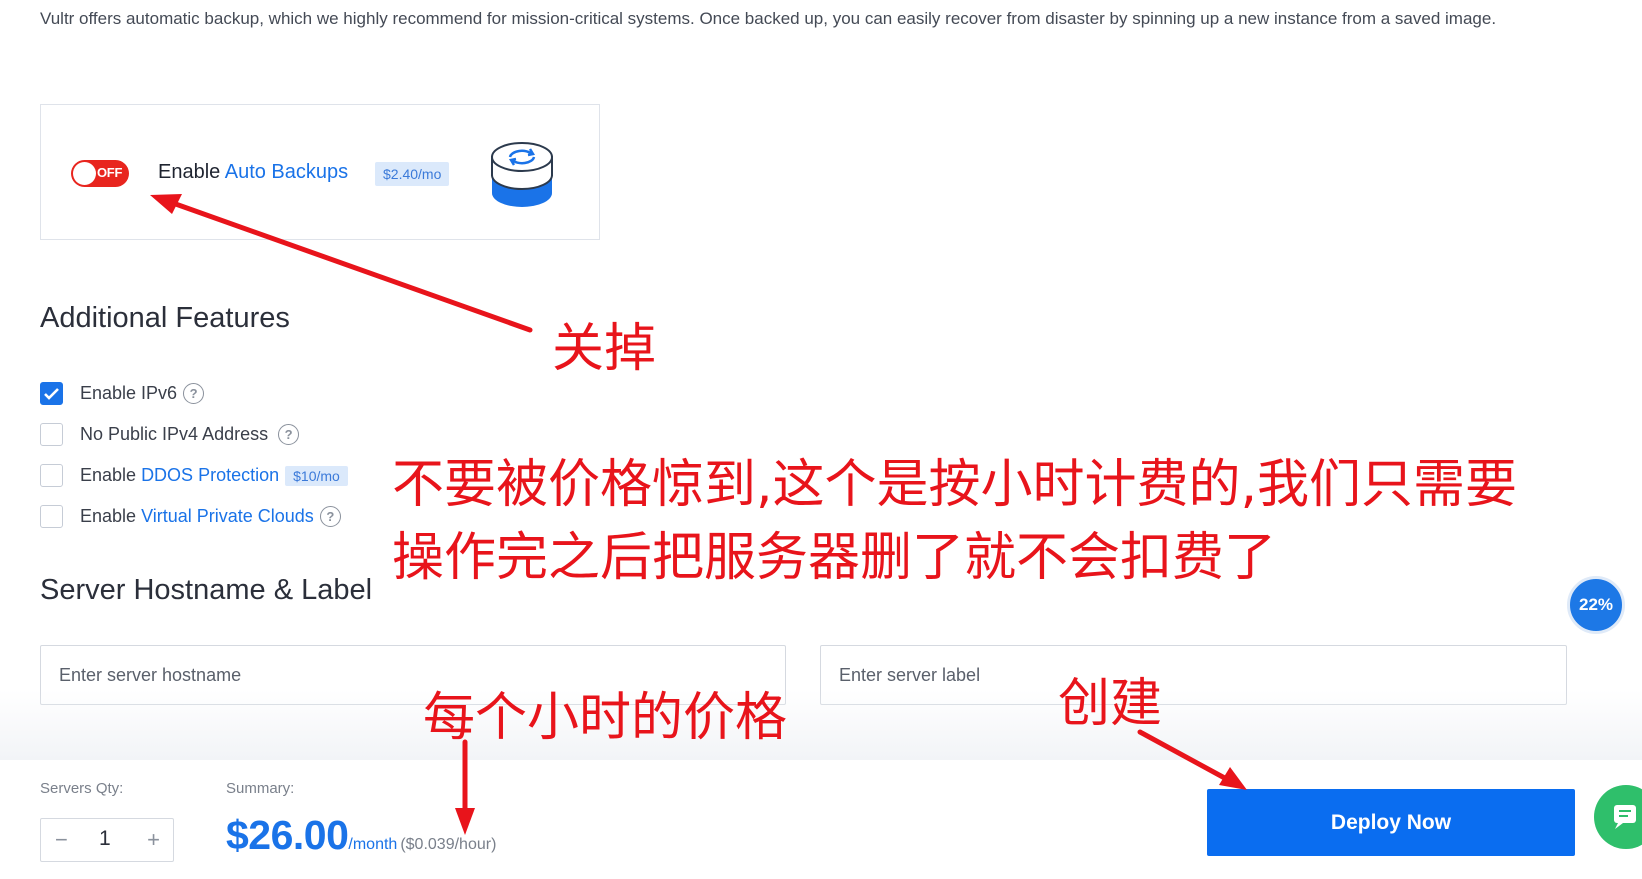 The width and height of the screenshot is (1642, 879). I want to click on qty-decrement-button: −, so click(61, 840).